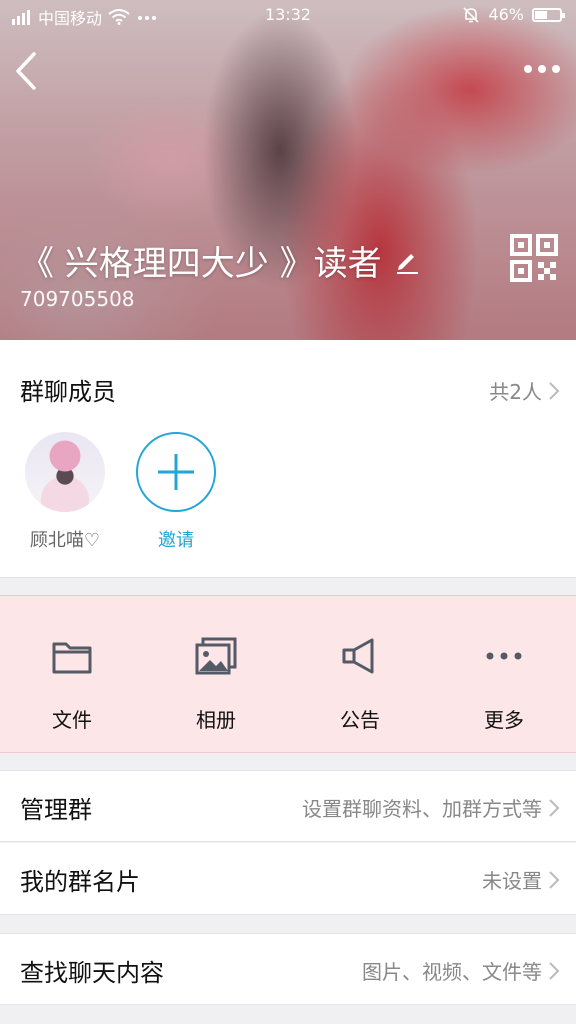 Image resolution: width=576 pixels, height=1024 pixels. I want to click on member-item: 顾北喵♡, so click(65, 492).